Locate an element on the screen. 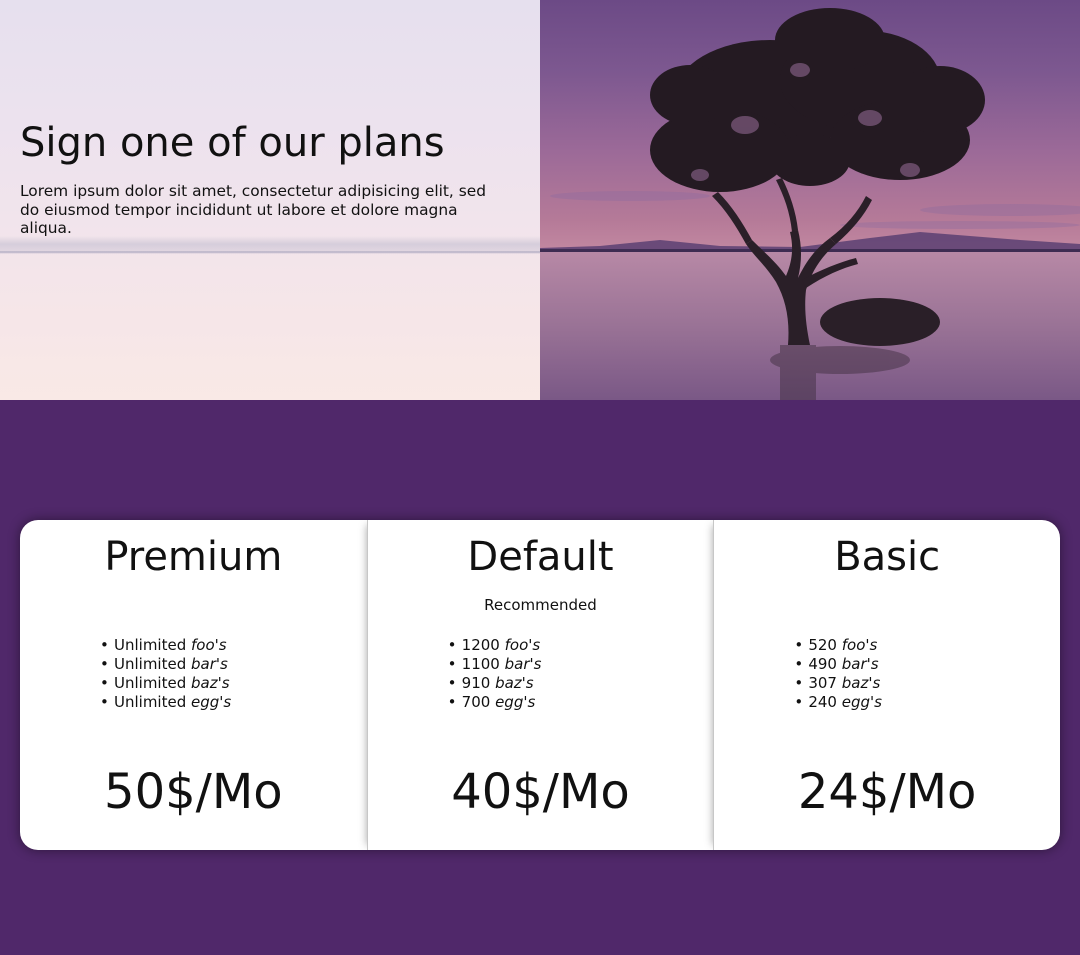 This screenshot has width=1080, height=955. feature-amount: 1100 is located at coordinates (480, 664).